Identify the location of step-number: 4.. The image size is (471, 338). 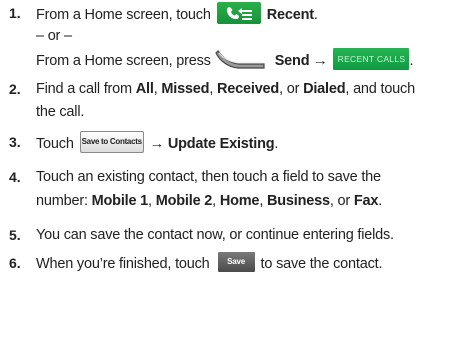
(15, 177).